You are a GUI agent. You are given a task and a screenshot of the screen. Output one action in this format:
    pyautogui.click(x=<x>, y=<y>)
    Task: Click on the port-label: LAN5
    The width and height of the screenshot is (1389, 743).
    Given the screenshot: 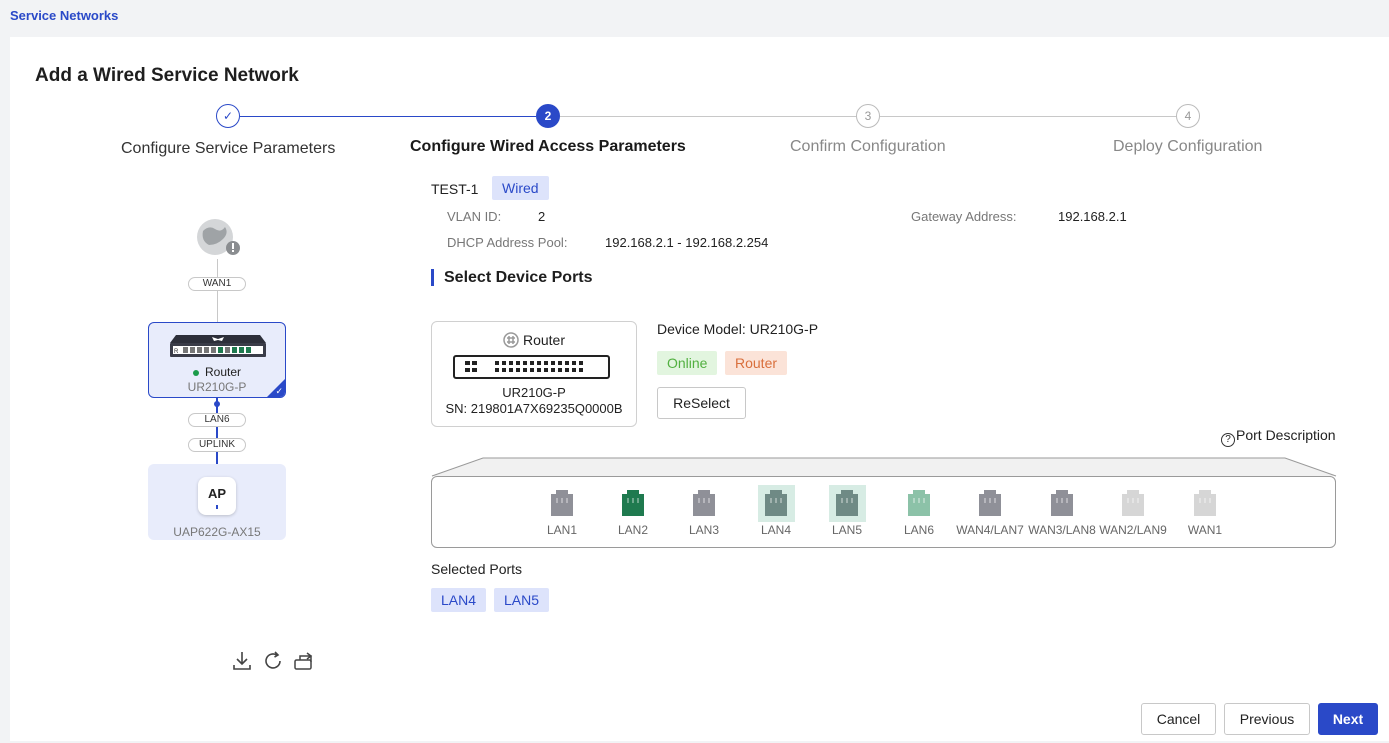 What is the action you would take?
    pyautogui.click(x=847, y=530)
    